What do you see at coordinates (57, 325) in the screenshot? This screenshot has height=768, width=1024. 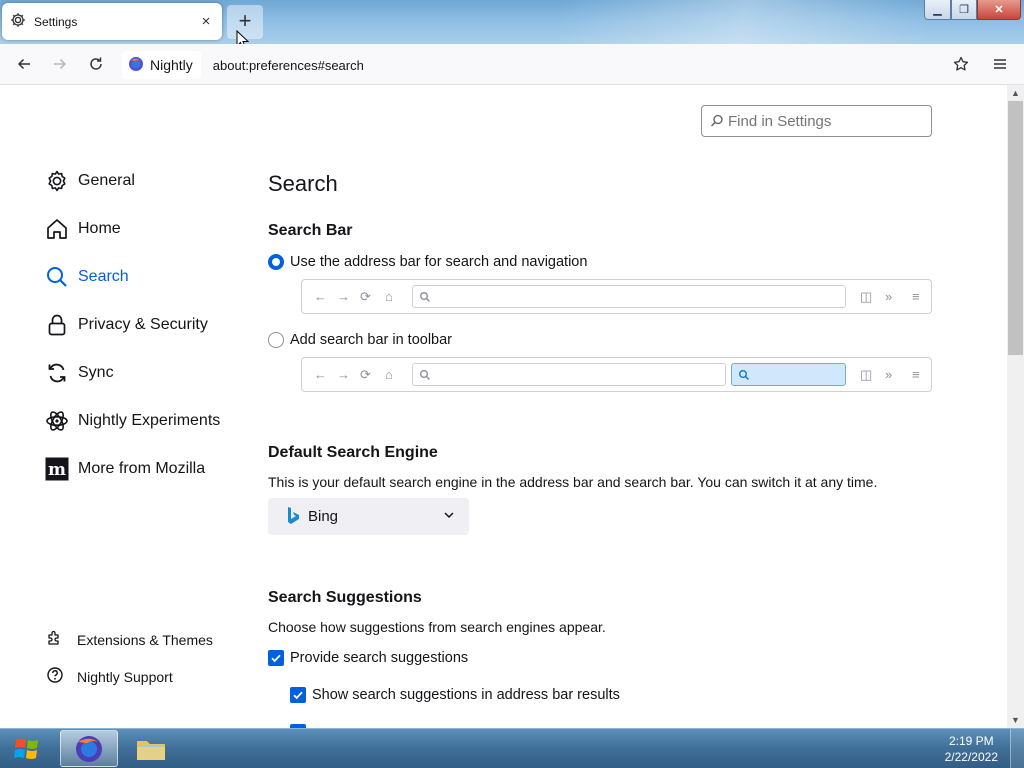 I see `lock-icon` at bounding box center [57, 325].